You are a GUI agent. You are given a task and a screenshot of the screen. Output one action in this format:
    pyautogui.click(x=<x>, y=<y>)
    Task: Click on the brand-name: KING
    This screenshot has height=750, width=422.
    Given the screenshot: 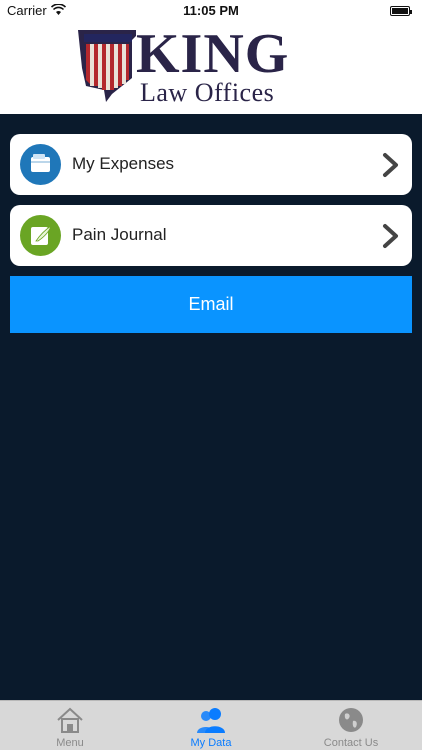 What is the action you would take?
    pyautogui.click(x=213, y=54)
    